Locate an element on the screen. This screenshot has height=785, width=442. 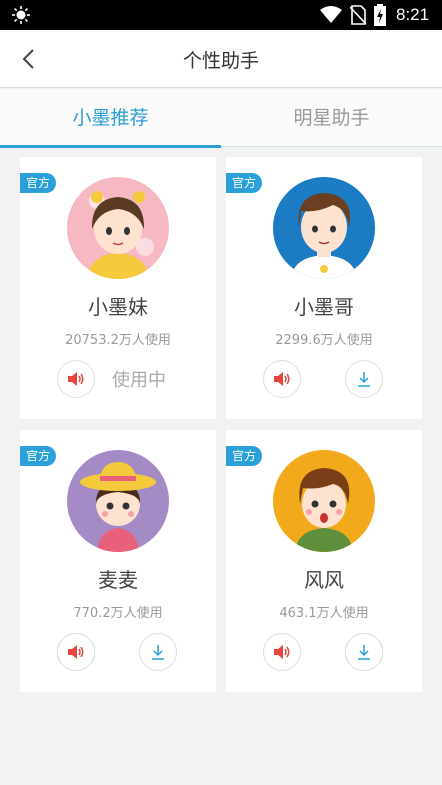
tab-recommended: 小墨推荐 is located at coordinates (110, 118).